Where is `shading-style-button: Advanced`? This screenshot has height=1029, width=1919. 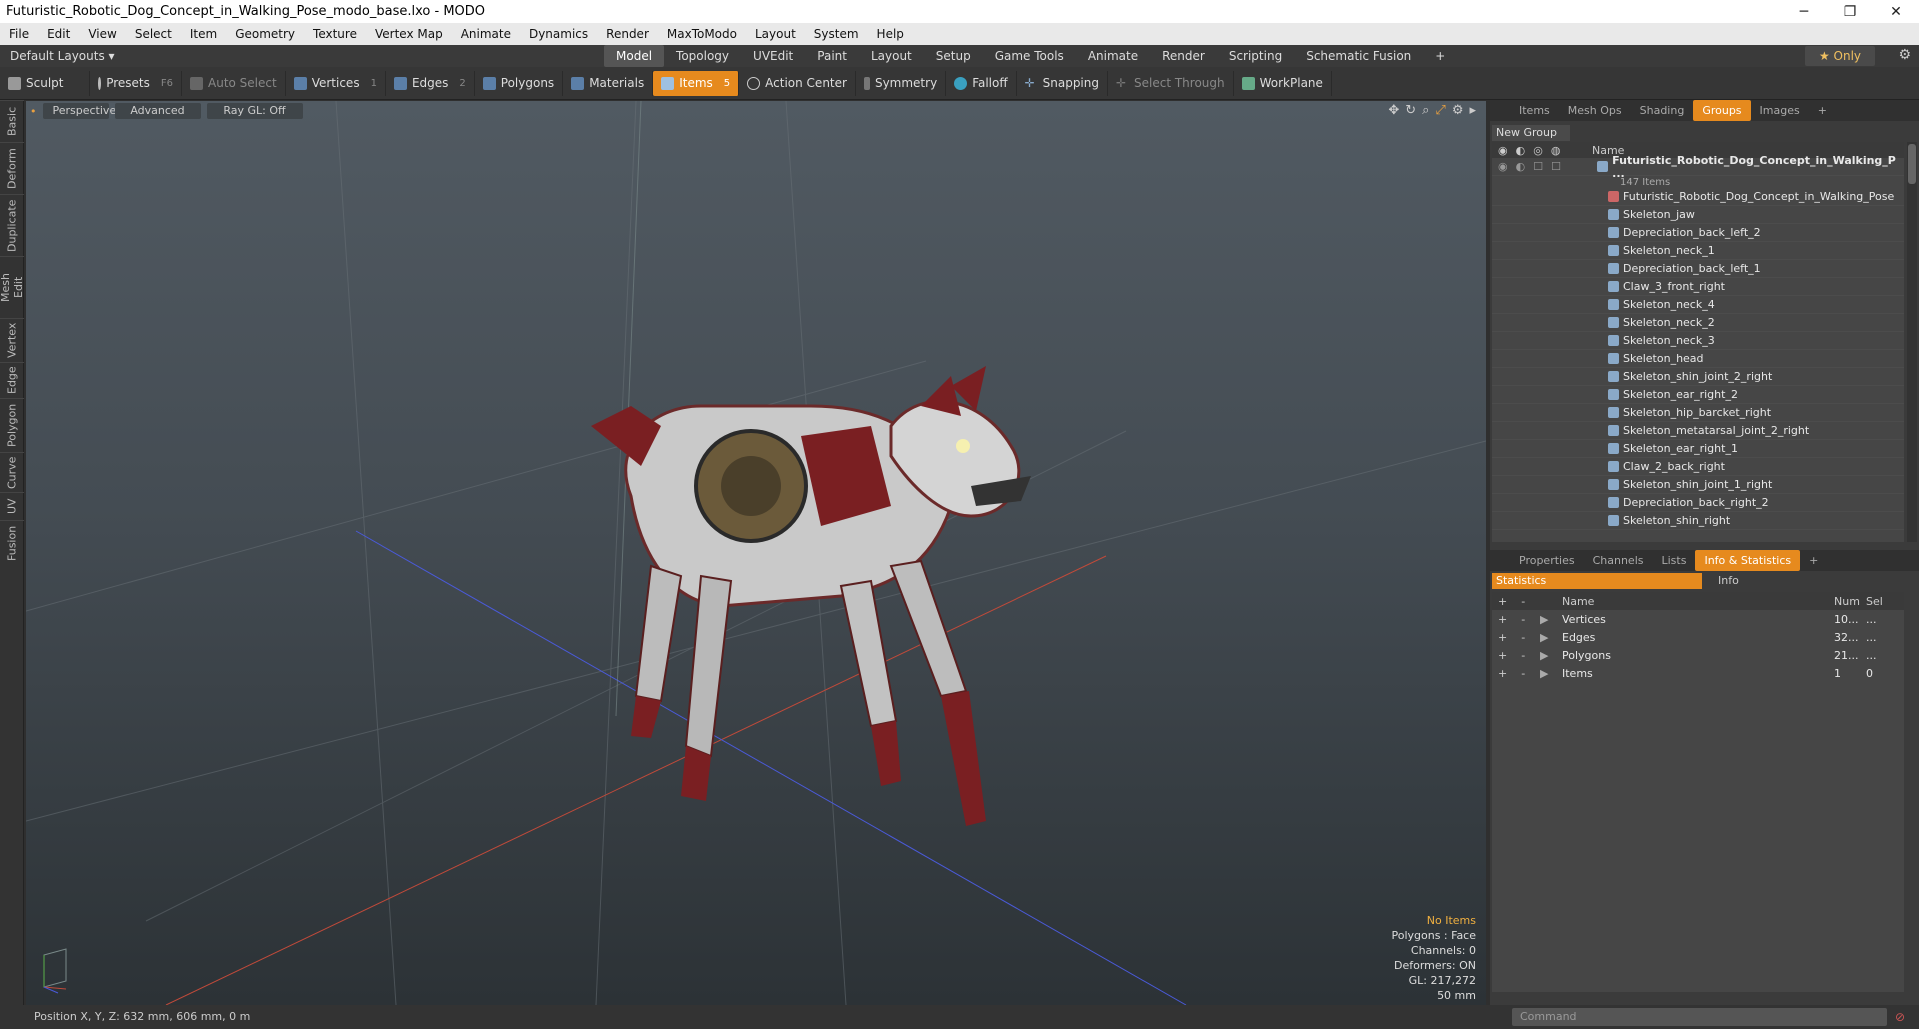 shading-style-button: Advanced is located at coordinates (157, 111).